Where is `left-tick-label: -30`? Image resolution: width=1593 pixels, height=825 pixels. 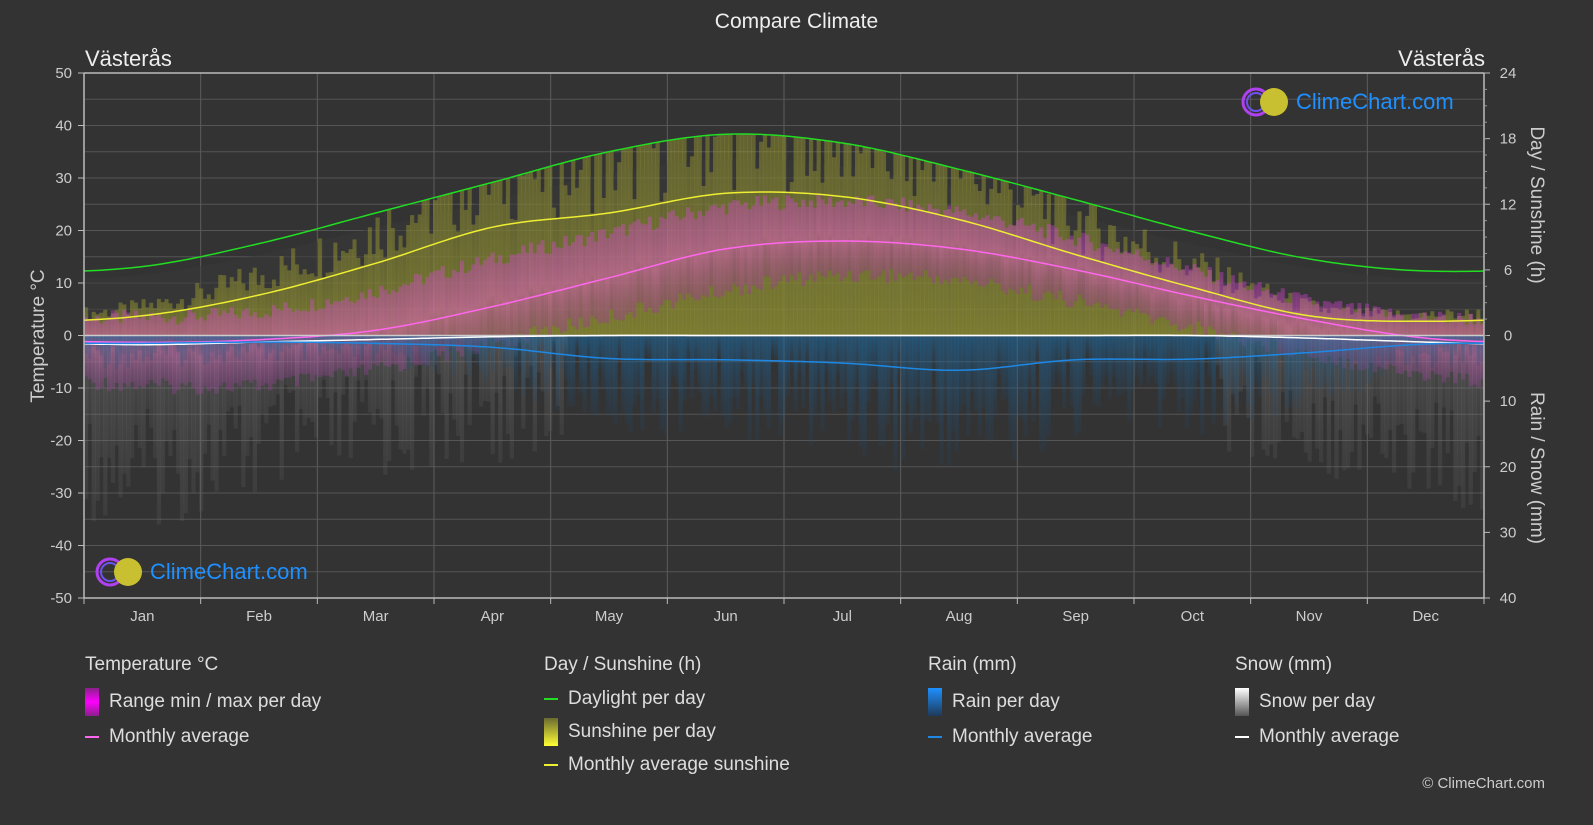
left-tick-label: -30 is located at coordinates (61, 493).